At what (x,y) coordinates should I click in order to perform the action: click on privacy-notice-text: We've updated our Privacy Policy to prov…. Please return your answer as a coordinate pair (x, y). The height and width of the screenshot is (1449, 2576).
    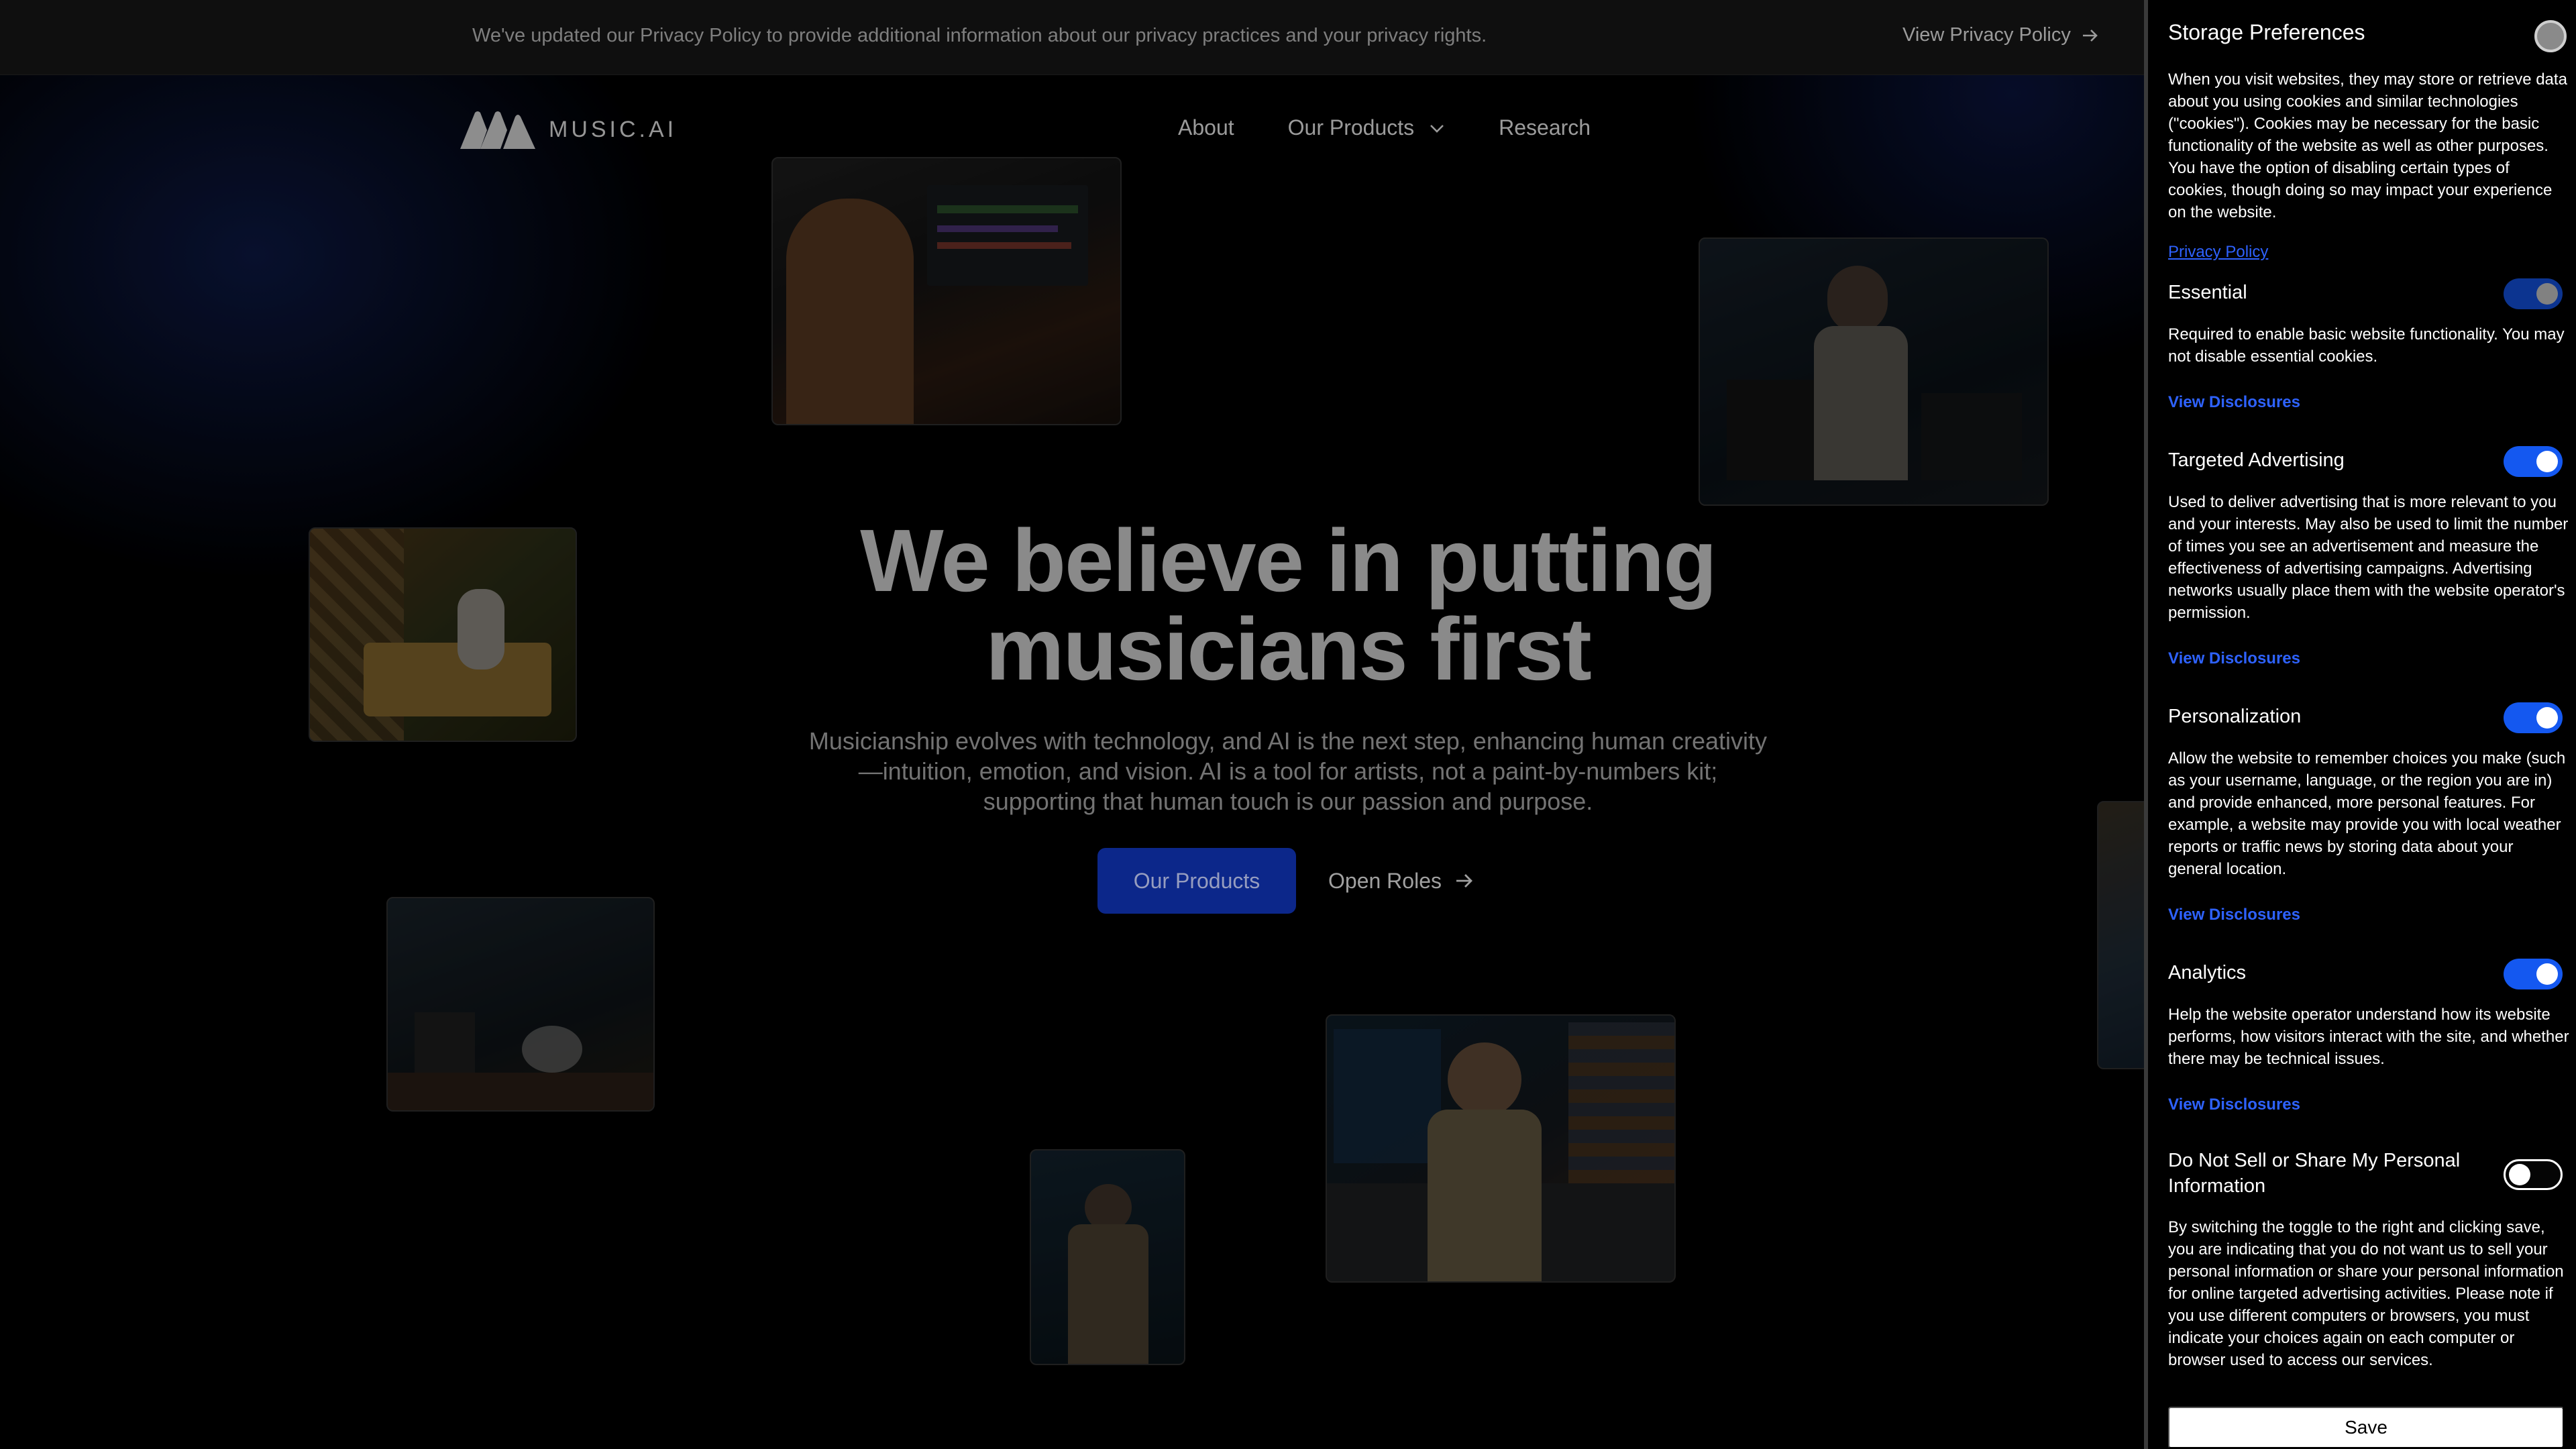
    Looking at the image, I should click on (979, 35).